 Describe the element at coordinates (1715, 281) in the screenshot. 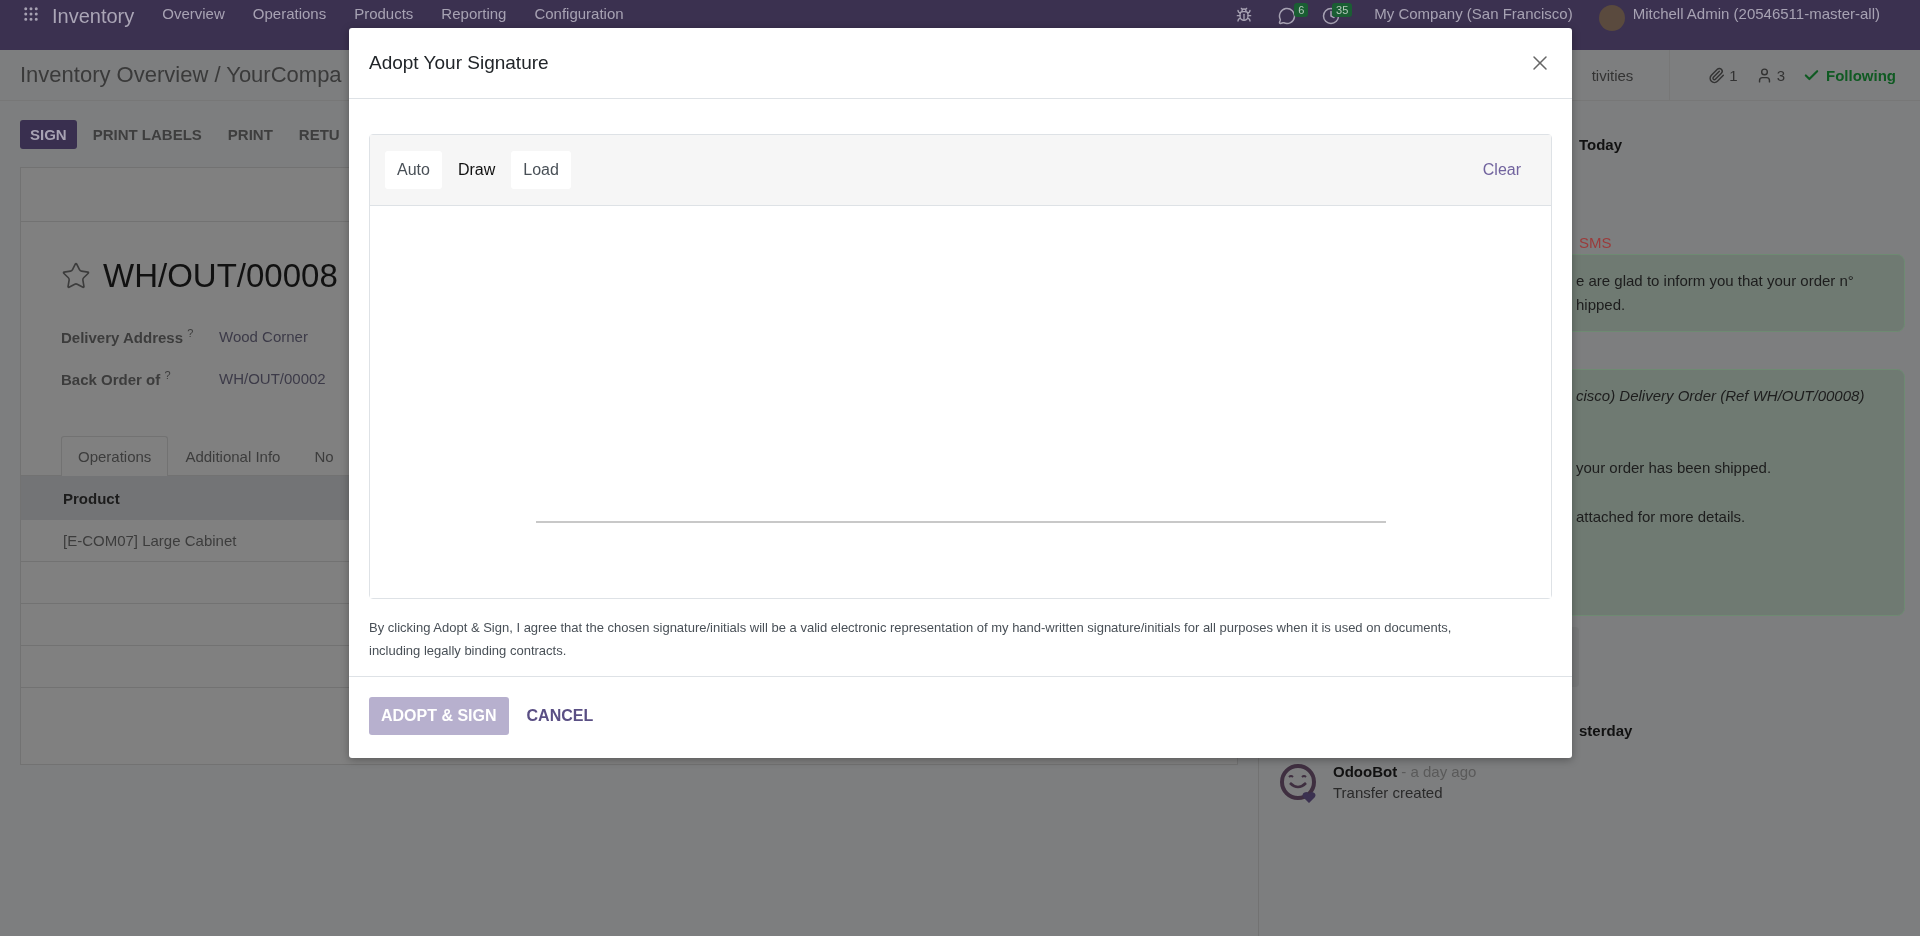

I see `message-text: e are glad to inform you that your order n°` at that location.